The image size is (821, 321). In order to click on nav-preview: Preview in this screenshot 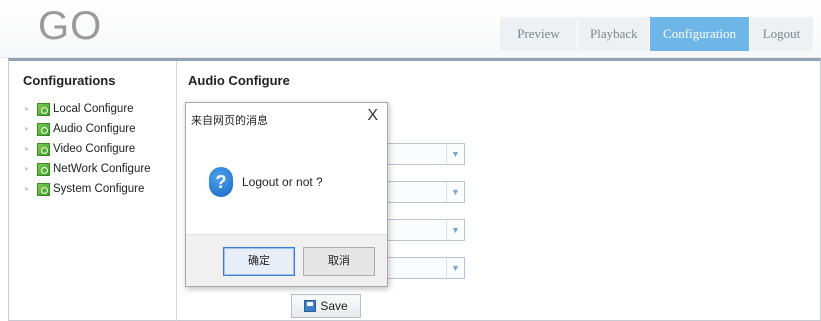, I will do `click(539, 34)`.